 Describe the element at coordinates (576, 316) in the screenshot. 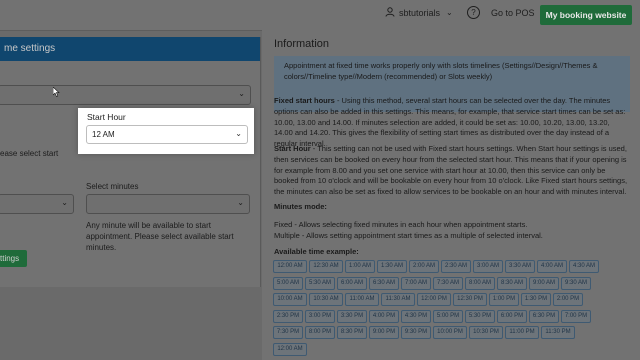

I see `time-slot-chip: 7:00 PM` at that location.